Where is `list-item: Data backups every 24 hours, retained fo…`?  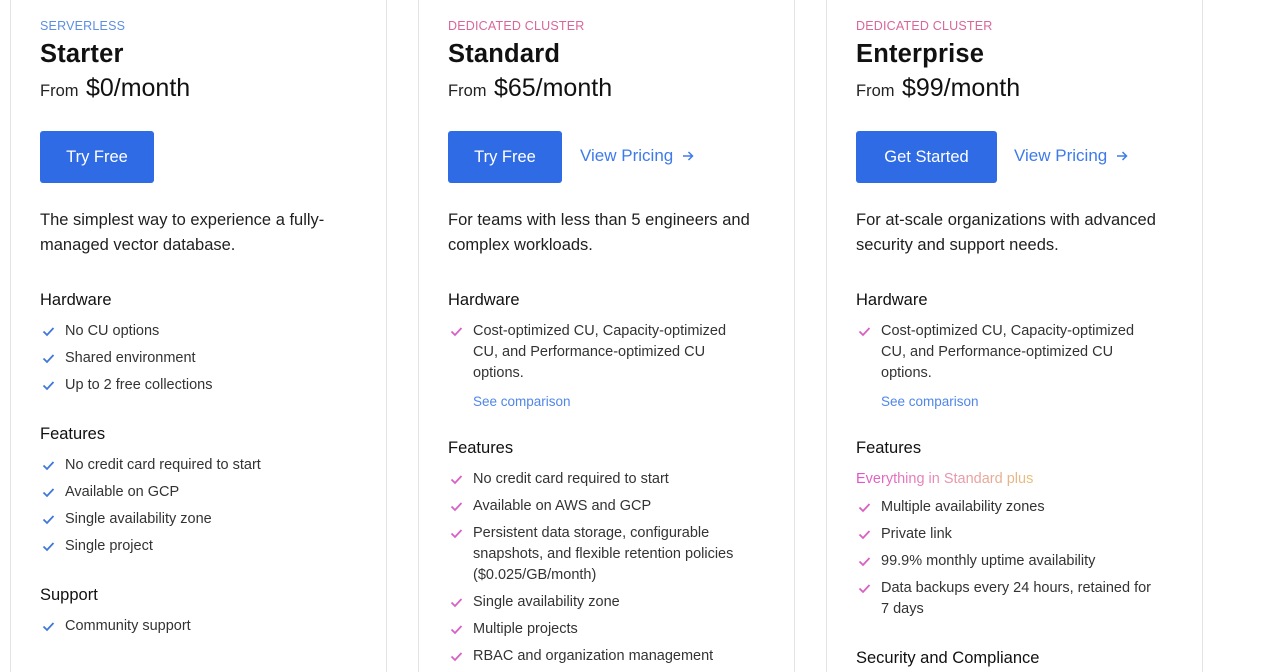
list-item: Data backups every 24 hours, retained fo… is located at coordinates (1008, 599).